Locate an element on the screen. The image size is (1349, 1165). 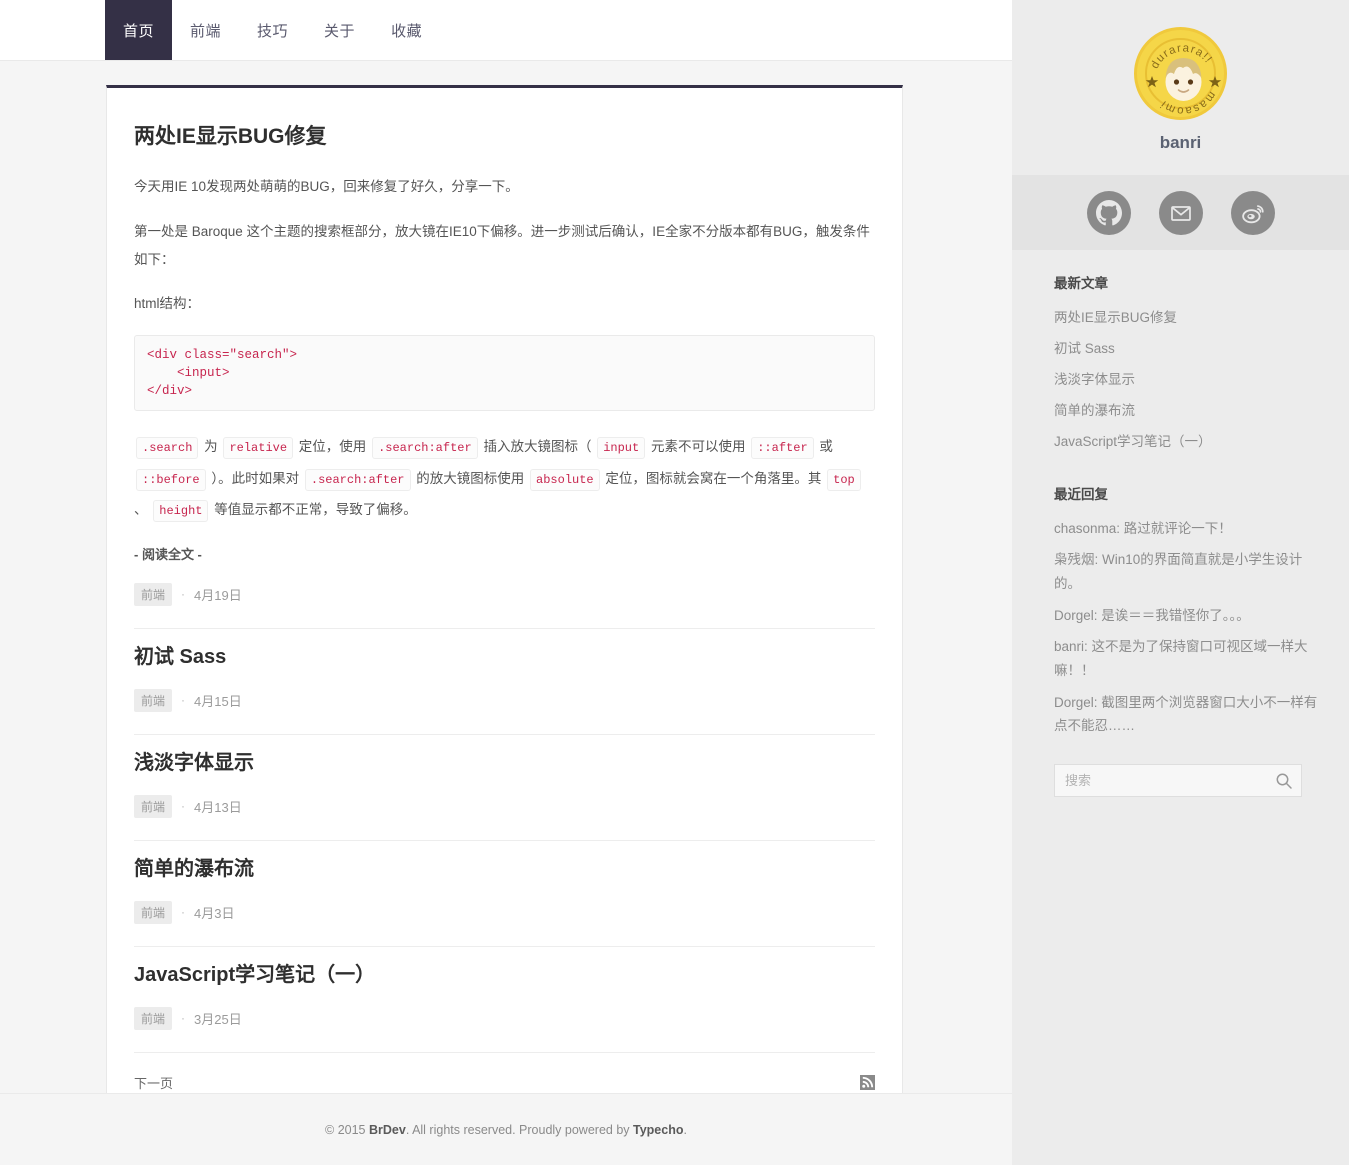
post-title-2: 浅淡字体显示 is located at coordinates (504, 763).